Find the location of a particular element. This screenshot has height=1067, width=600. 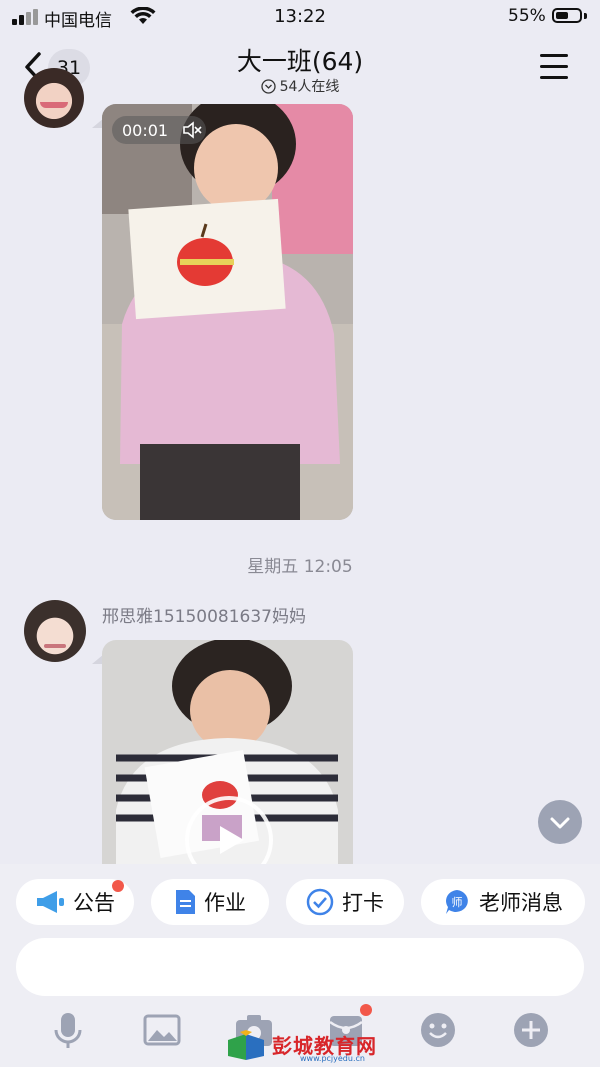

battery-percent: 55% is located at coordinates (527, 16).